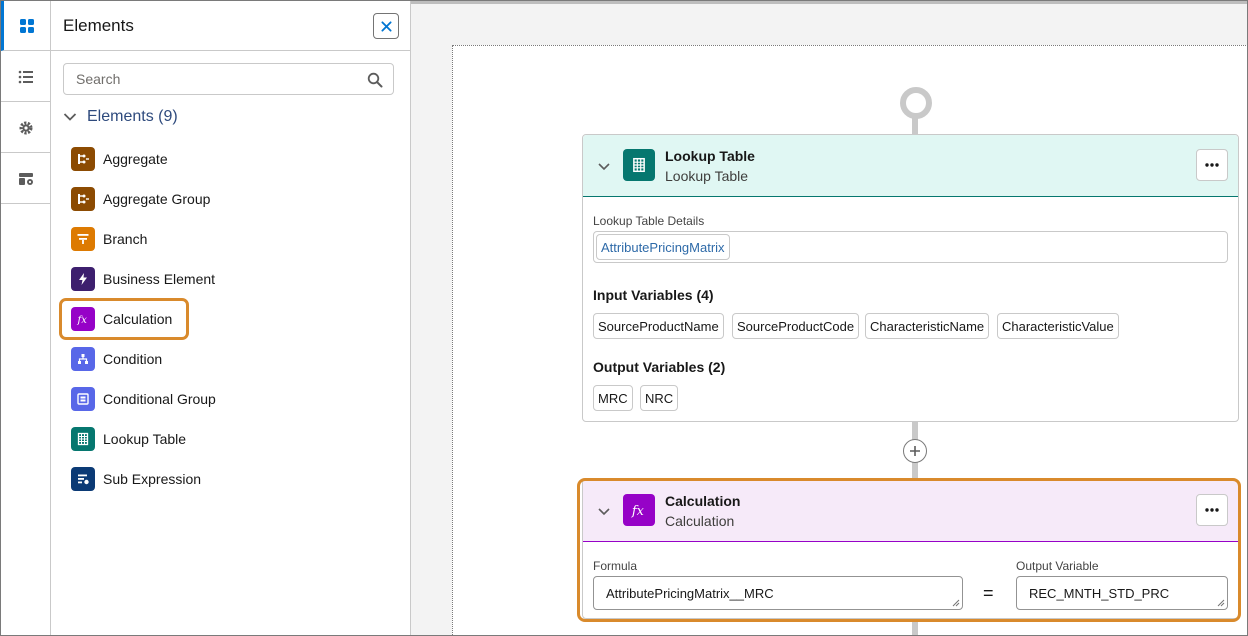  I want to click on settings-rail-button, so click(25, 128).